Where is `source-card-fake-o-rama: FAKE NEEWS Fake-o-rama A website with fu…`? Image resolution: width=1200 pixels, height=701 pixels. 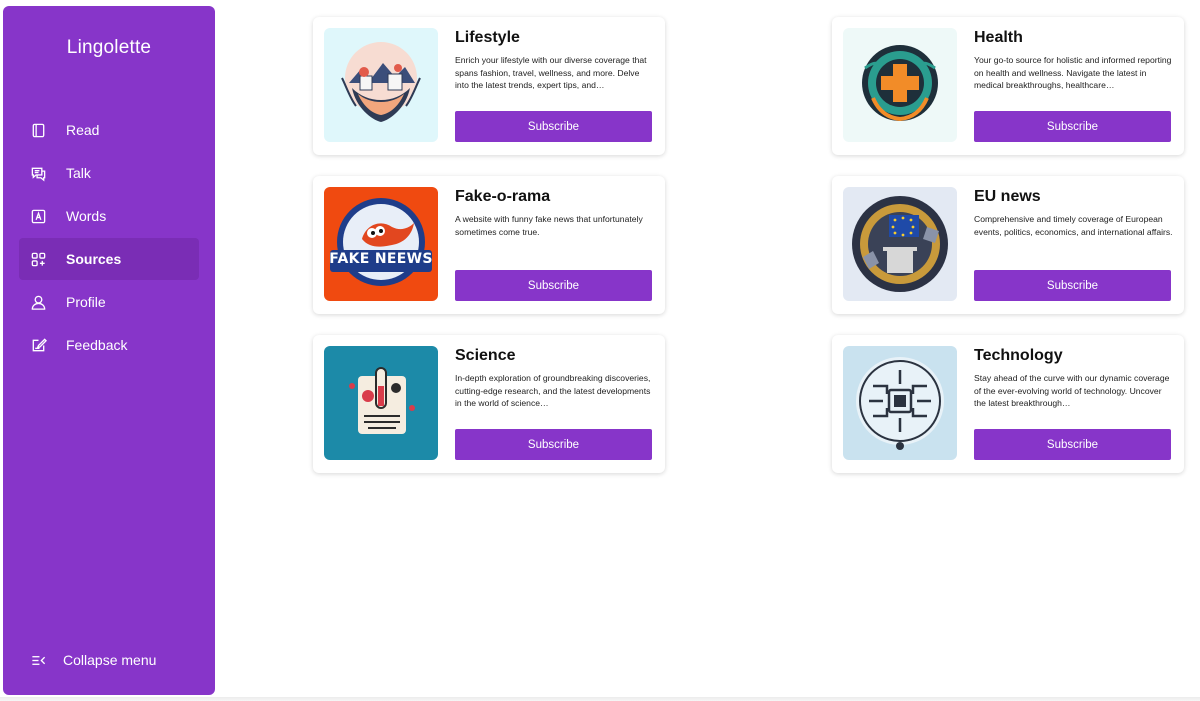 source-card-fake-o-rama: FAKE NEEWS Fake-o-rama A website with fu… is located at coordinates (489, 245).